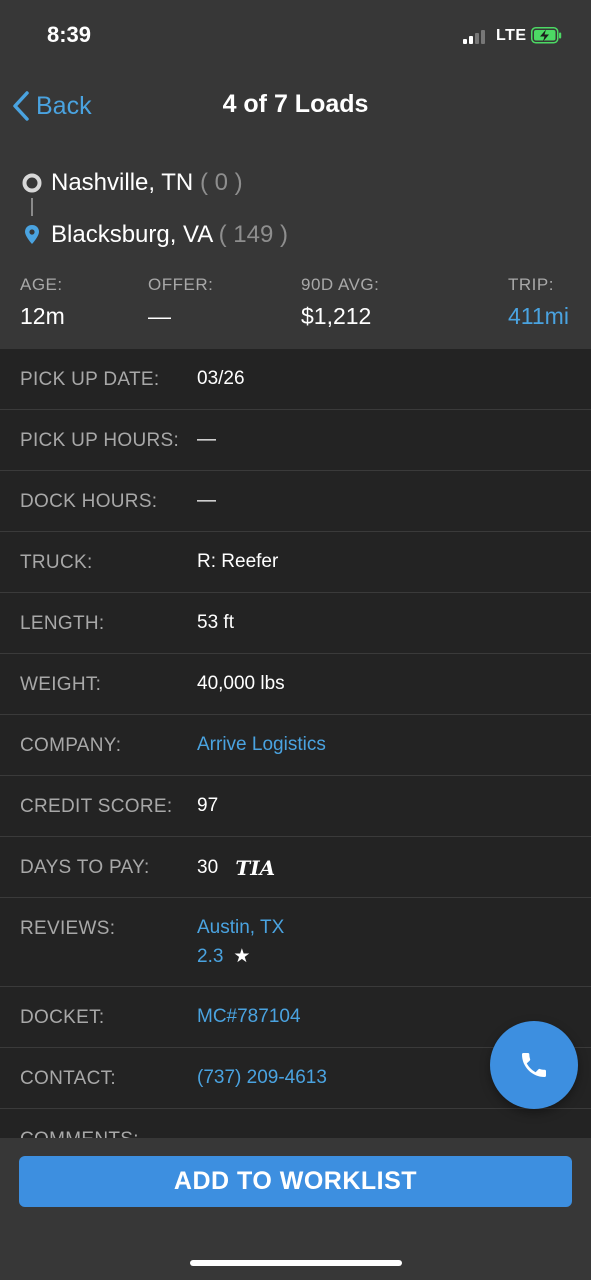 This screenshot has height=1280, width=591. What do you see at coordinates (69, 34) in the screenshot?
I see `status-time: 8:39` at bounding box center [69, 34].